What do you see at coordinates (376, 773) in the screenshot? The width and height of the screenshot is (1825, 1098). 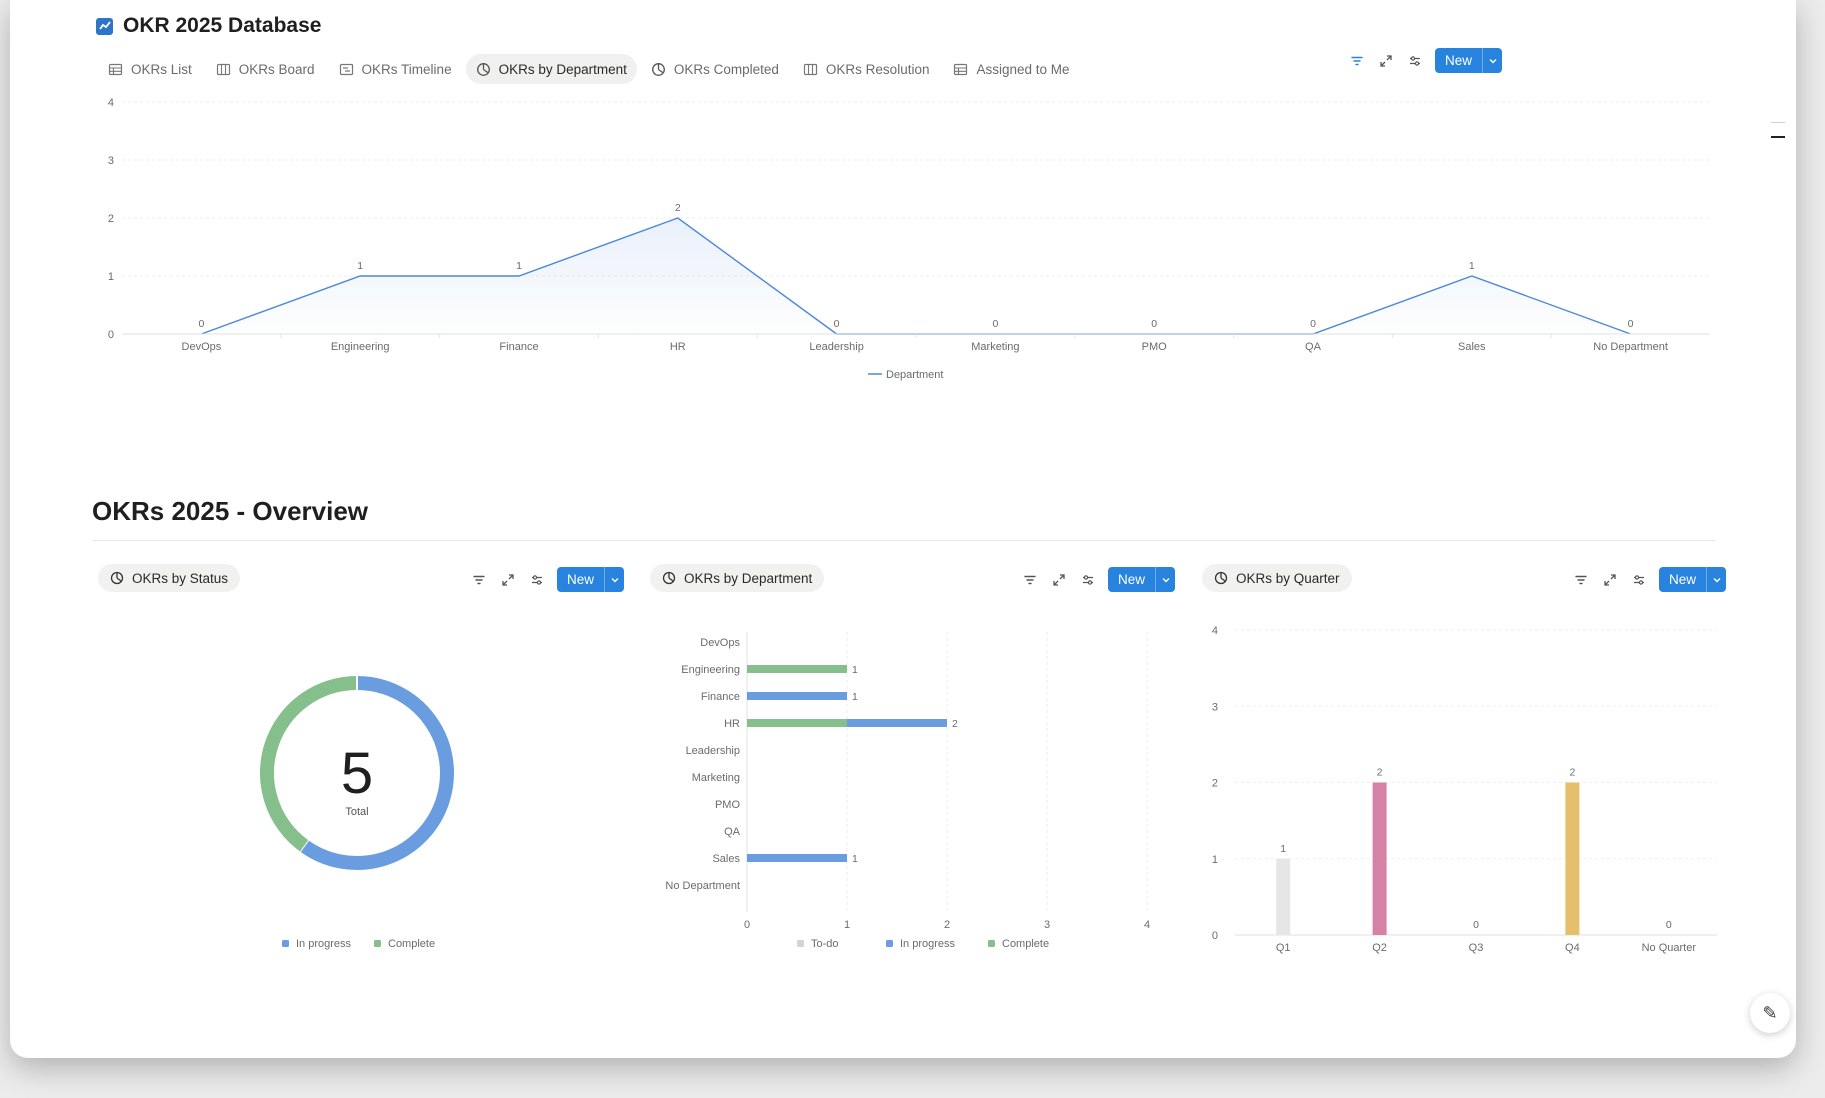 I see `donut-slice-in-progress` at bounding box center [376, 773].